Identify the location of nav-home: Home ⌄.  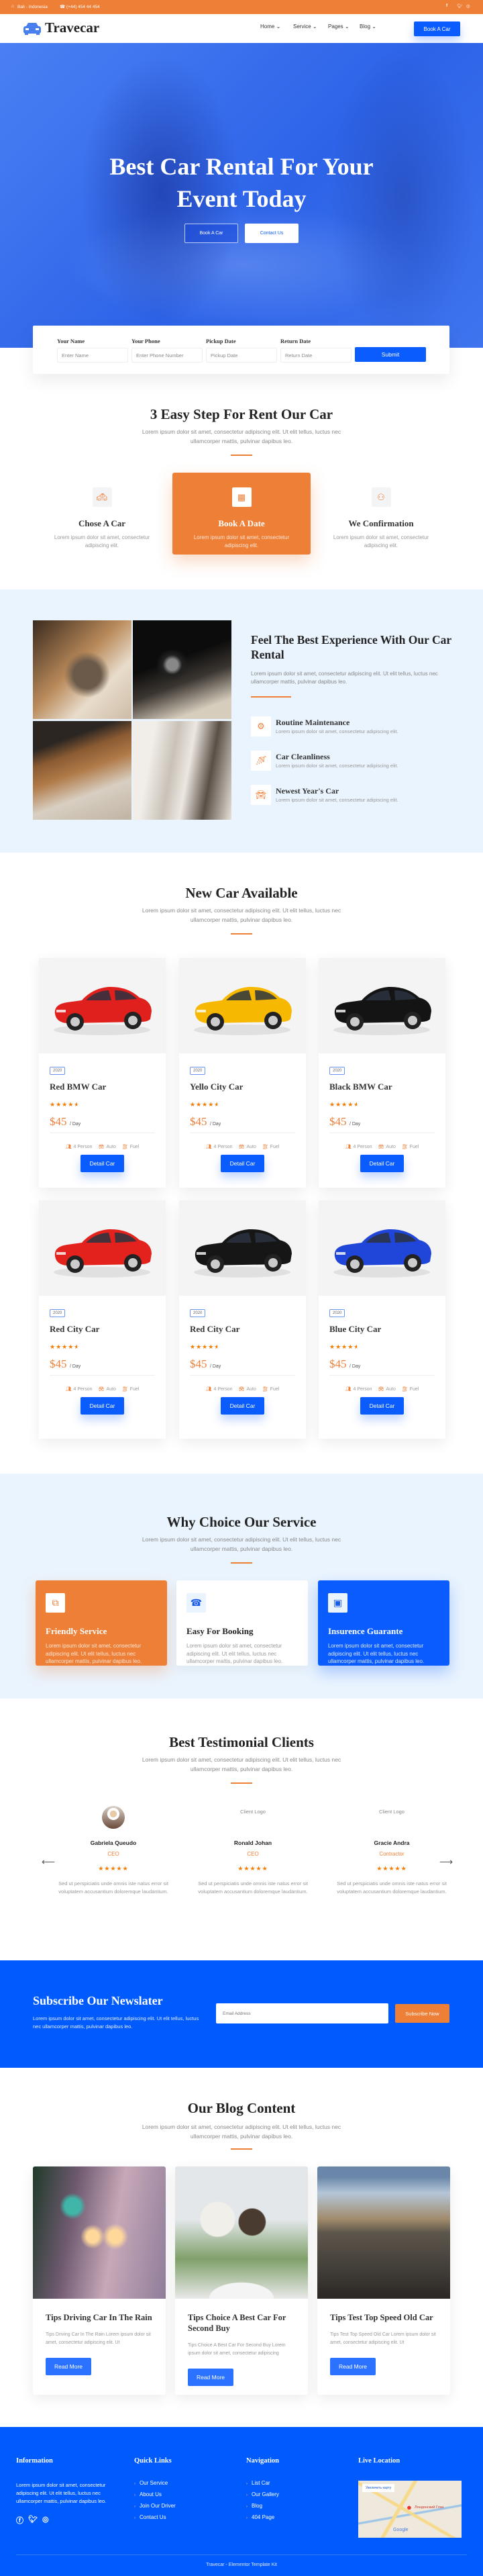
(270, 26).